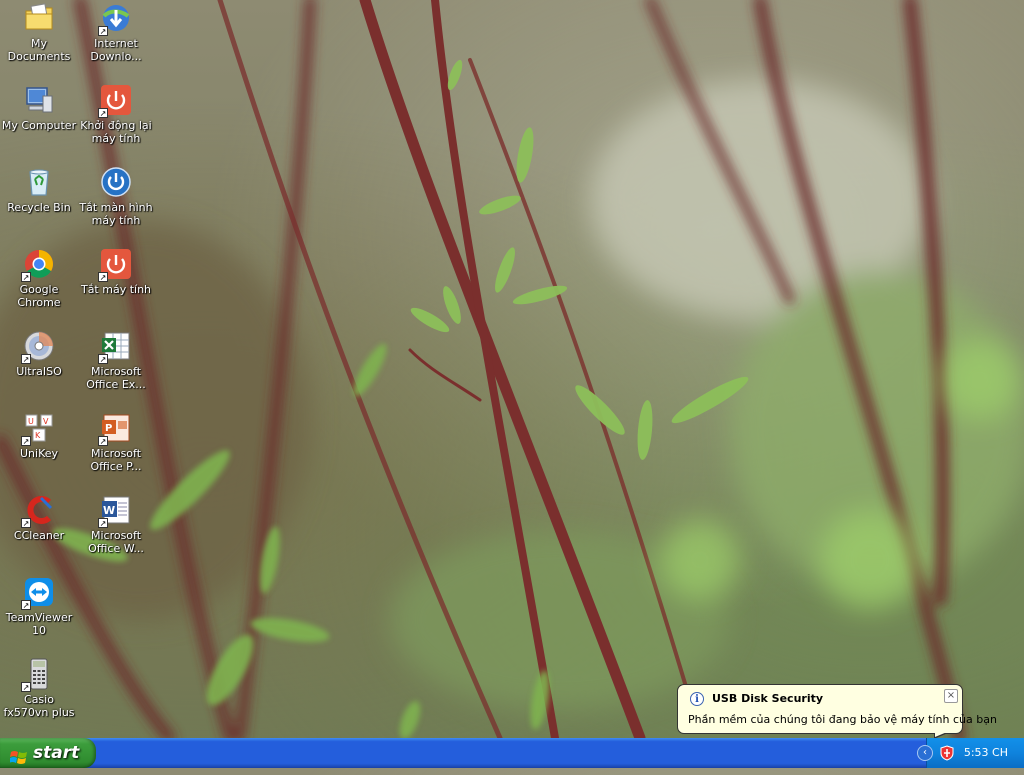  Describe the element at coordinates (116, 289) in the screenshot. I see `desktop-icon-label: Tắt máy tính` at that location.